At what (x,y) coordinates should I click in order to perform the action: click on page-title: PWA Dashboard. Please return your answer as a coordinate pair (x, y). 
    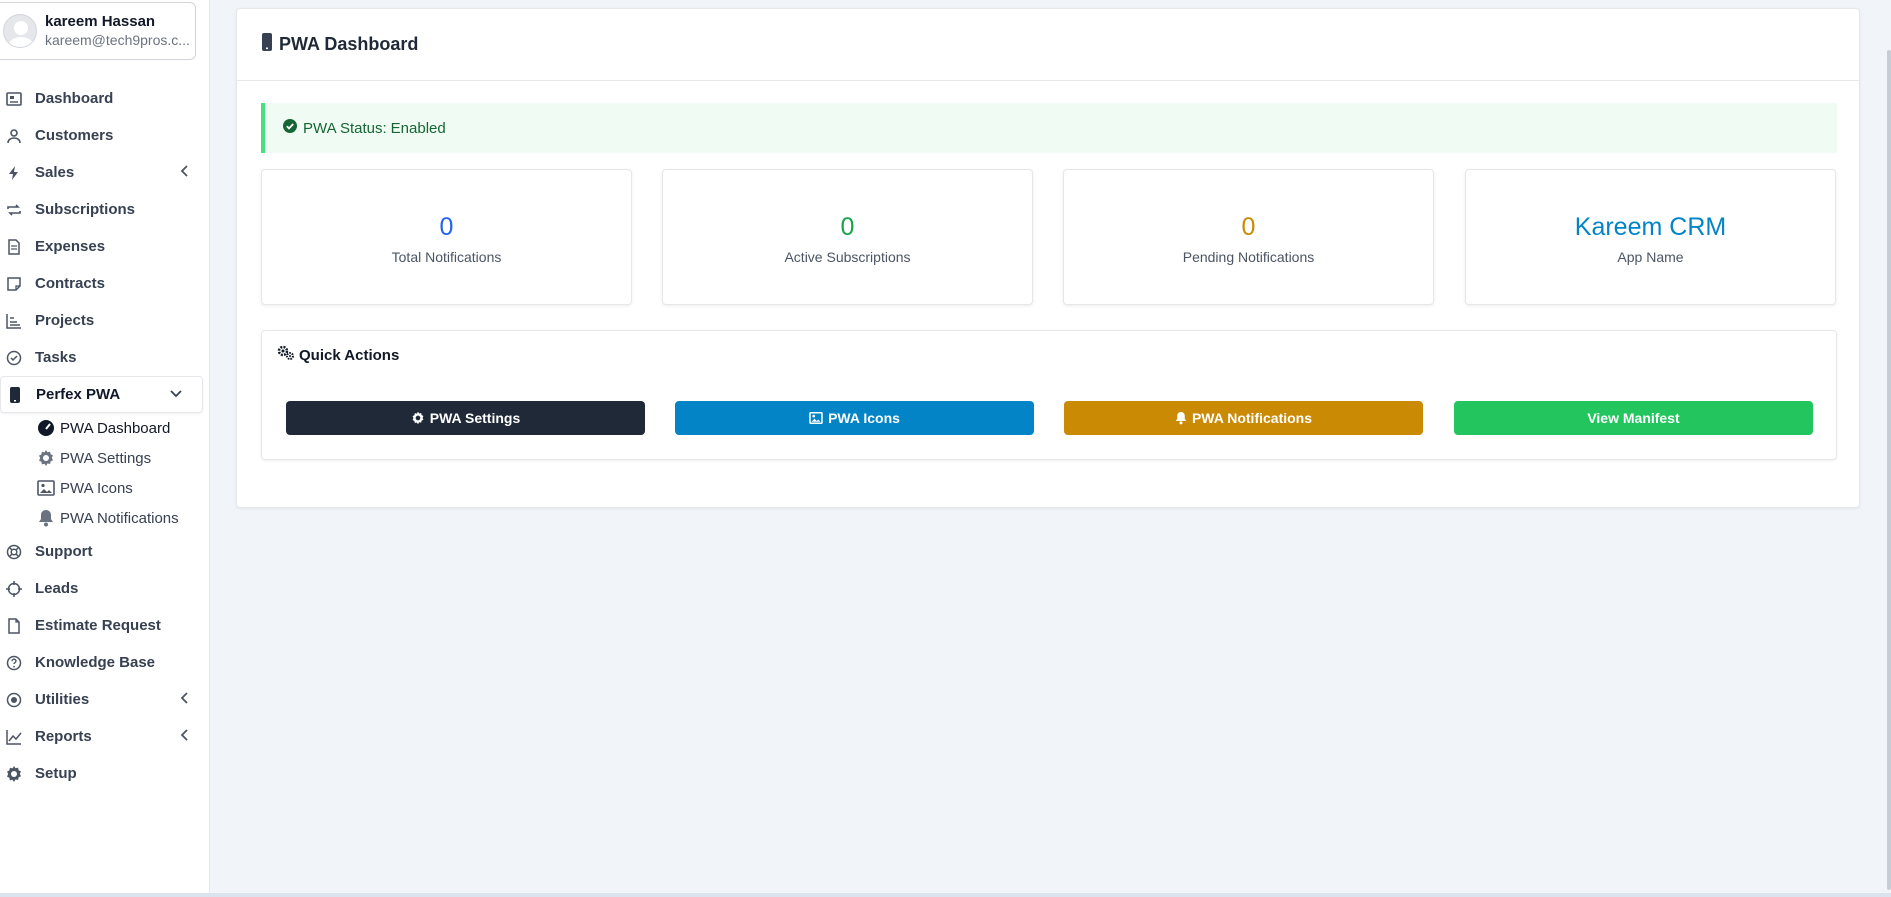
    Looking at the image, I should click on (349, 44).